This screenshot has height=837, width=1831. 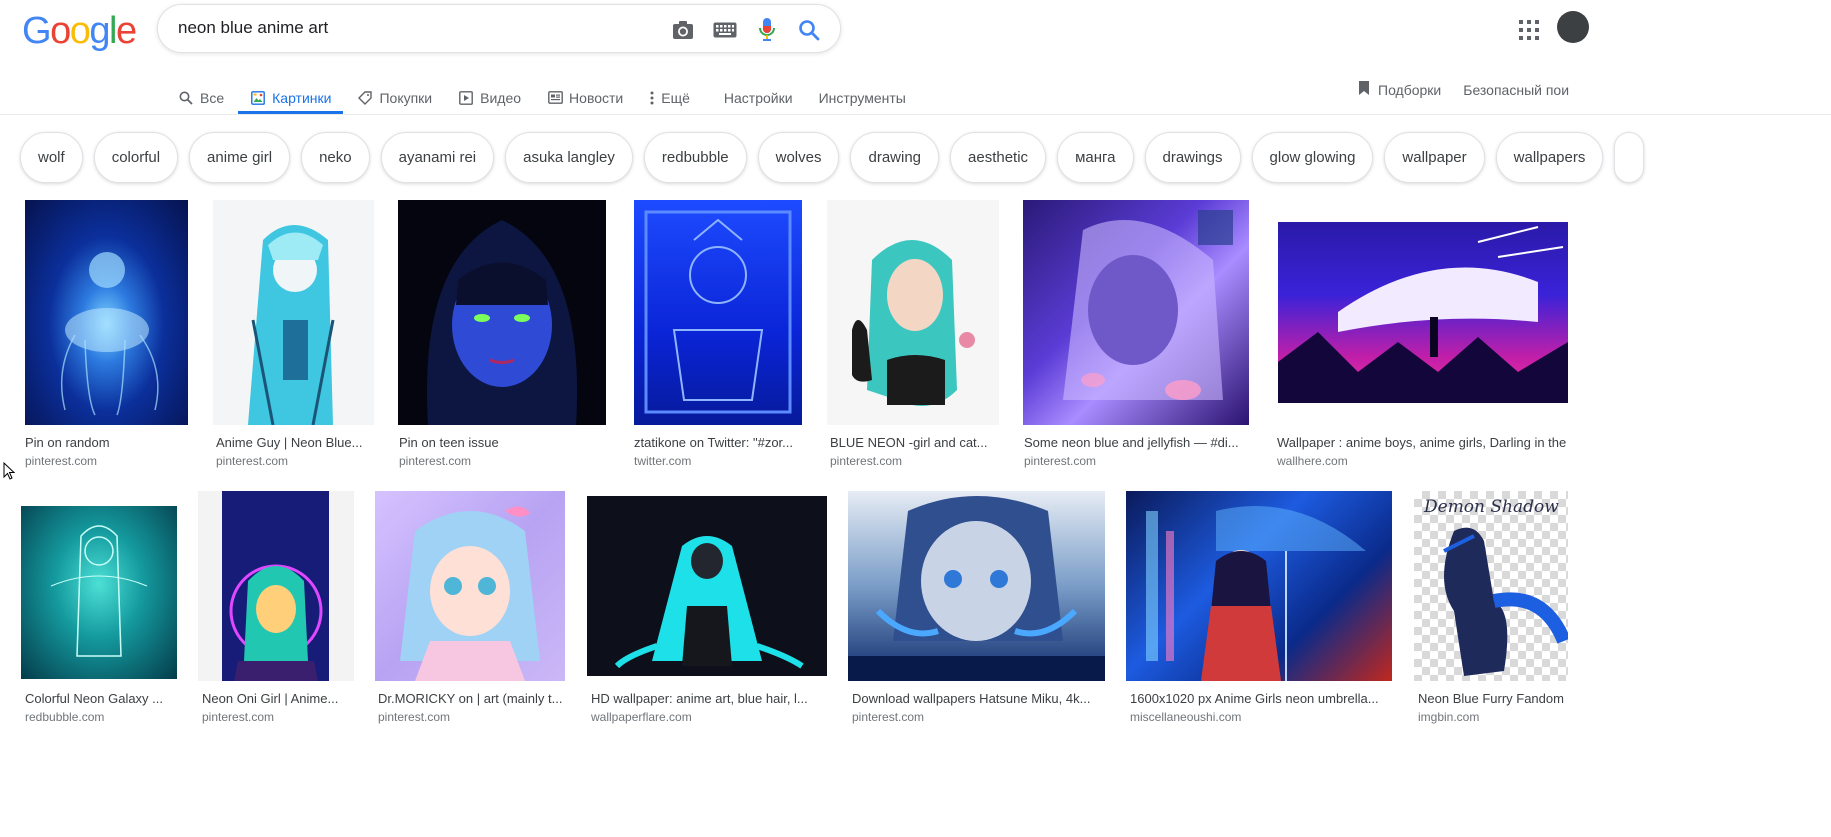 What do you see at coordinates (1448, 717) in the screenshot?
I see `result-source: imgbin.com` at bounding box center [1448, 717].